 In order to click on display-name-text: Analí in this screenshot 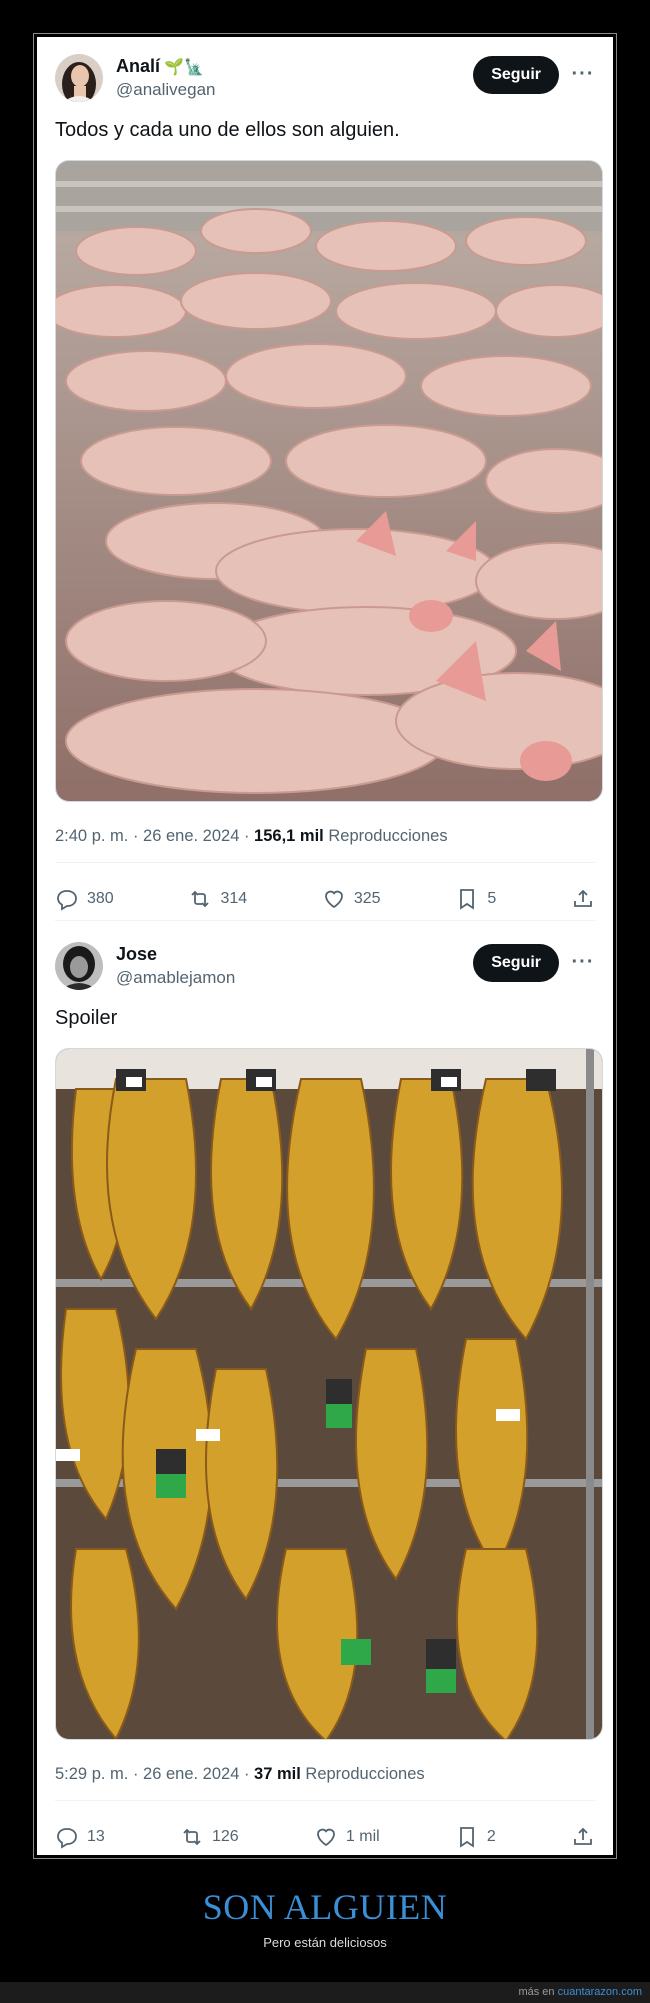, I will do `click(138, 66)`.